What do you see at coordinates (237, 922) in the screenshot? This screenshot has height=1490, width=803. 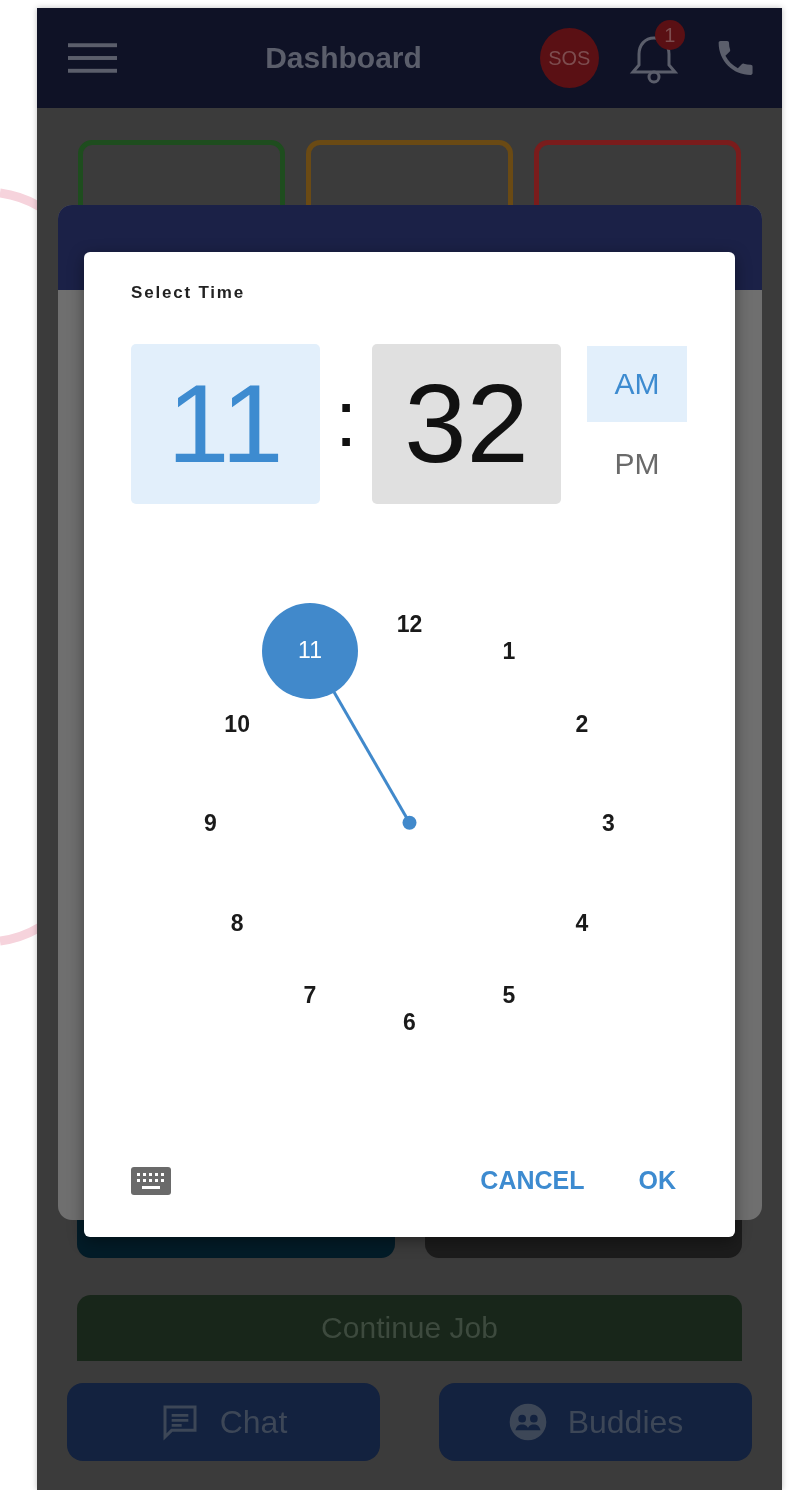 I see `clock-number: 8` at bounding box center [237, 922].